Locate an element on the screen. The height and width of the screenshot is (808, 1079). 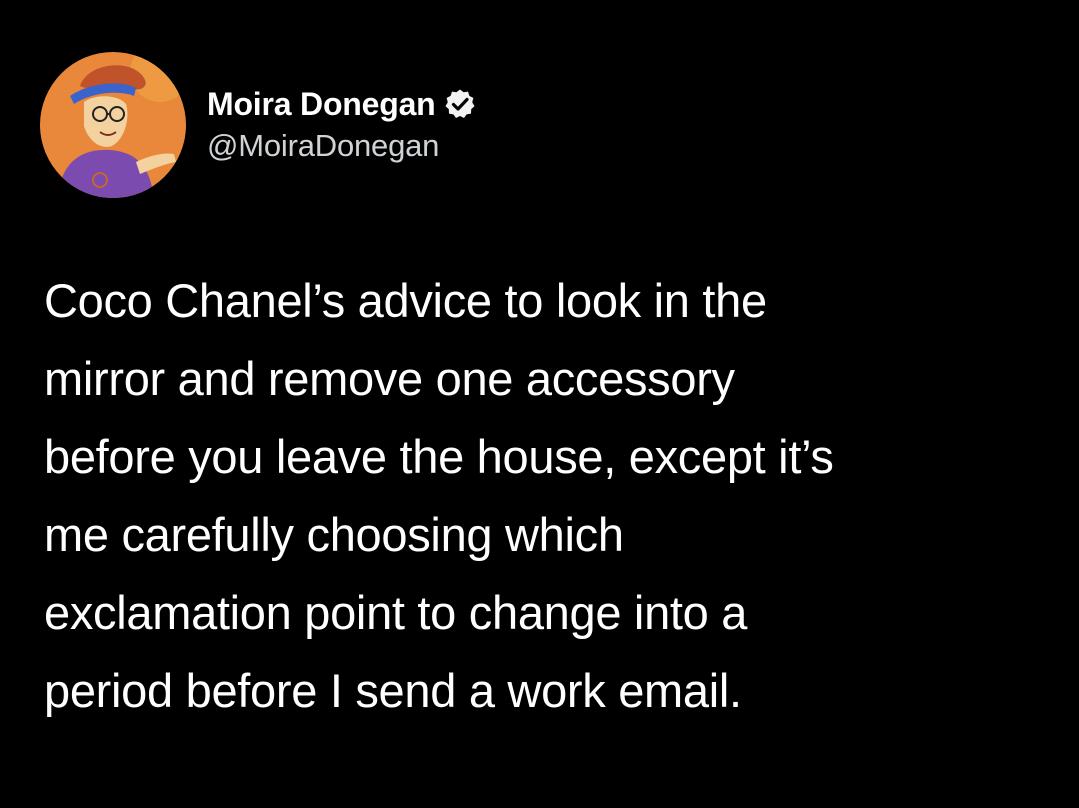
avatar is located at coordinates (113, 125).